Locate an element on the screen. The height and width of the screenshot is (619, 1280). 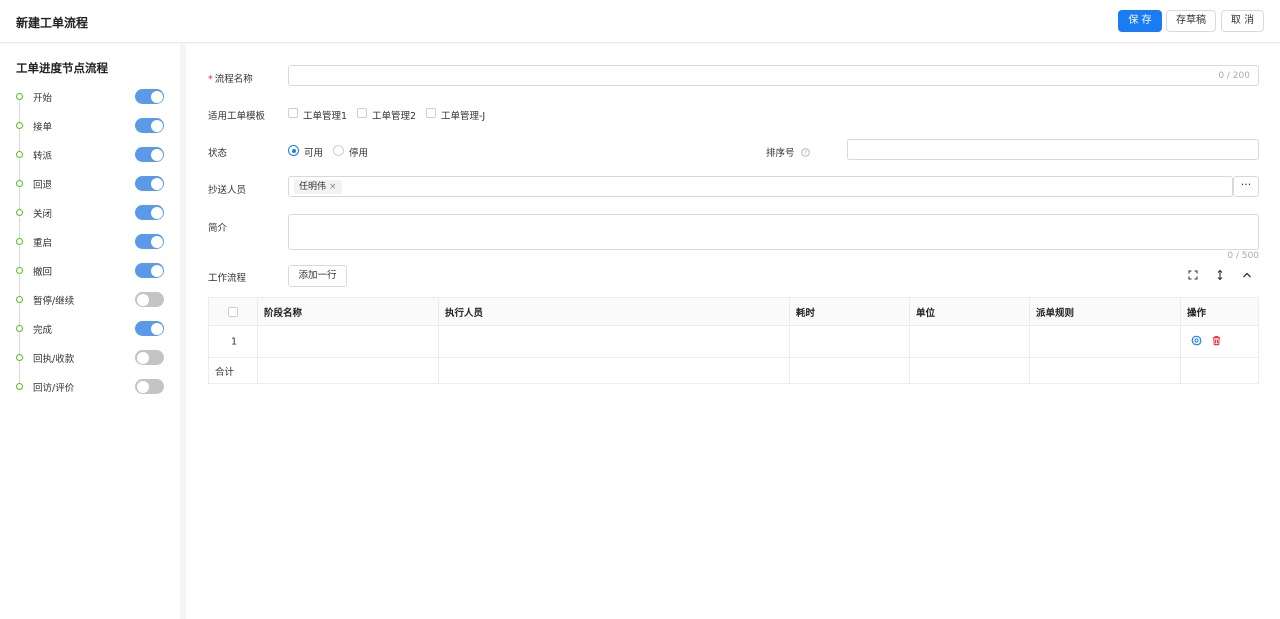
save-button: 保 存 is located at coordinates (1140, 21).